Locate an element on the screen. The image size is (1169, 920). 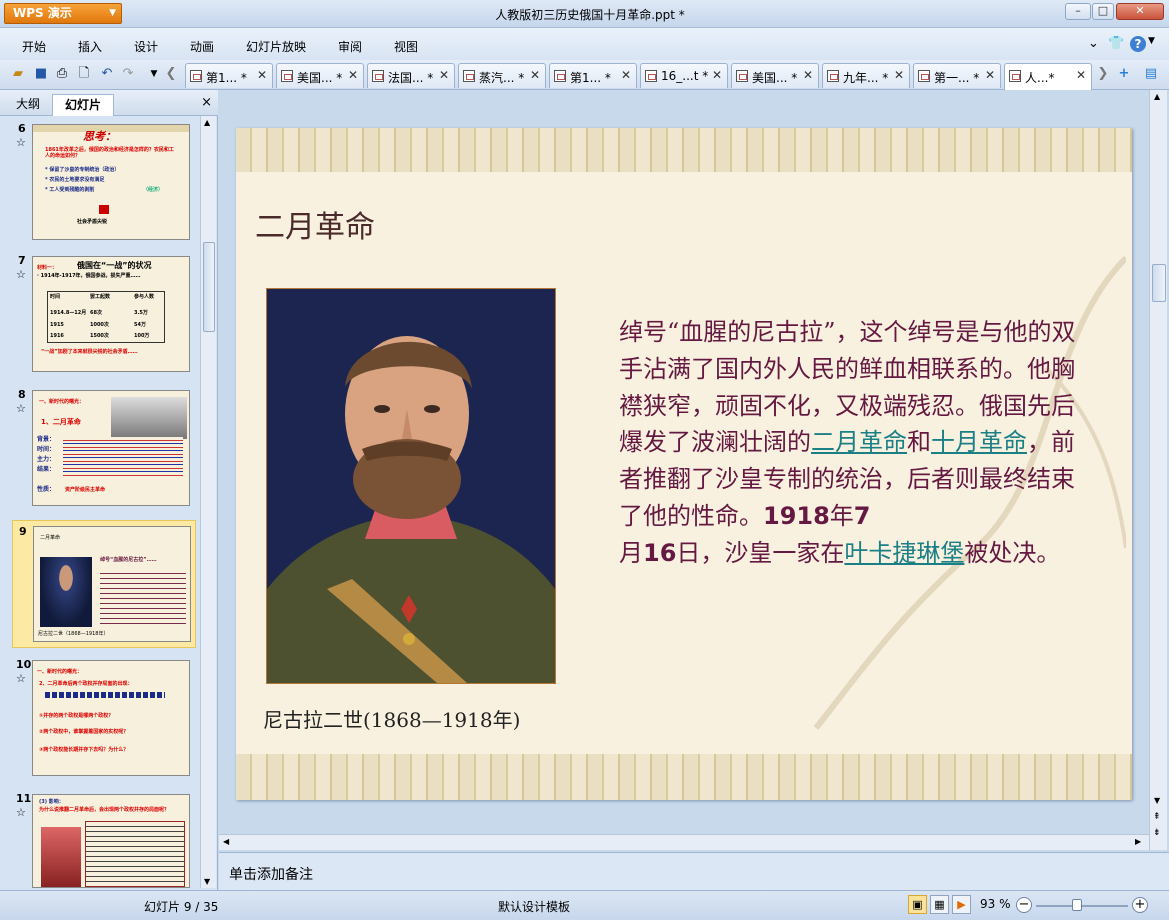
doc-tab: 16_...t * ✕ is located at coordinates (684, 75).